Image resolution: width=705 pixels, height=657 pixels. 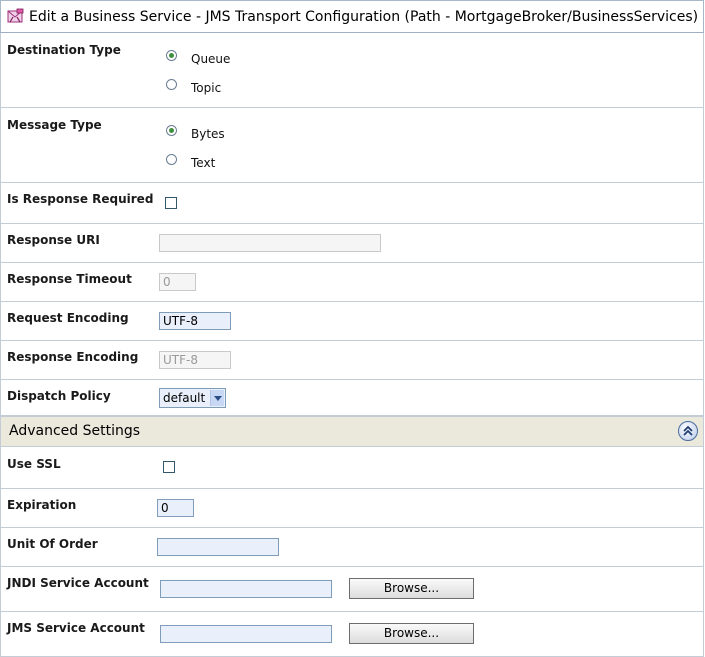 I want to click on response-uri-input, so click(x=270, y=243).